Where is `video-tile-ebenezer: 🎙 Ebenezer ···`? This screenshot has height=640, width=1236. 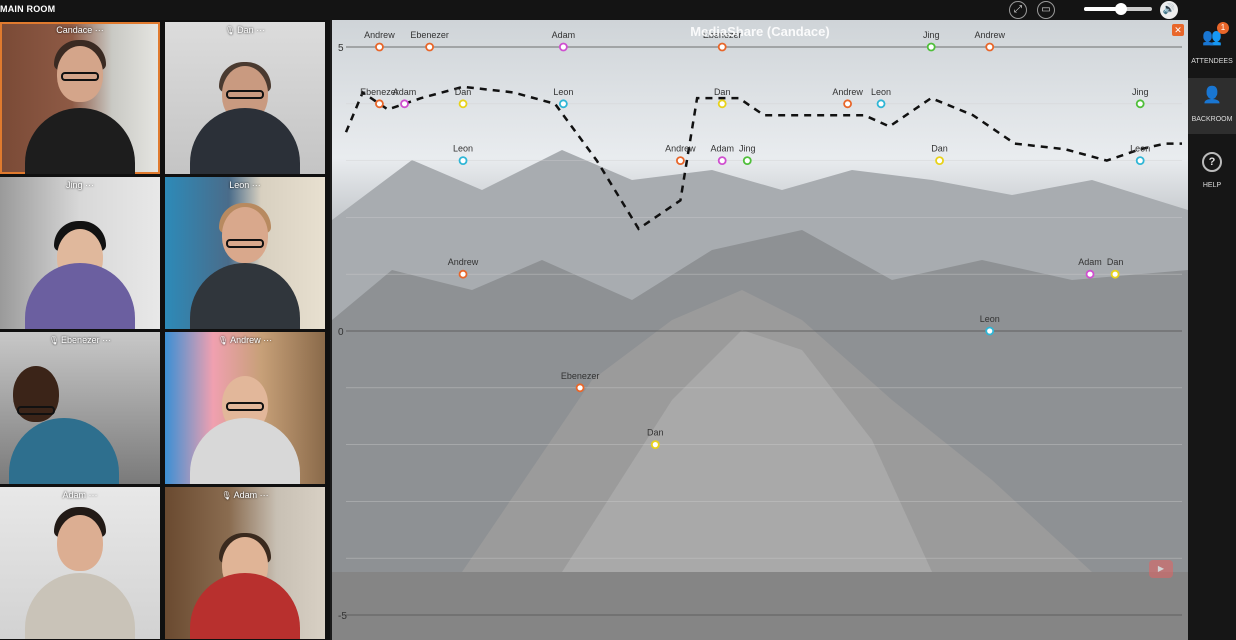
video-tile-ebenezer: 🎙 Ebenezer ··· is located at coordinates (80, 408).